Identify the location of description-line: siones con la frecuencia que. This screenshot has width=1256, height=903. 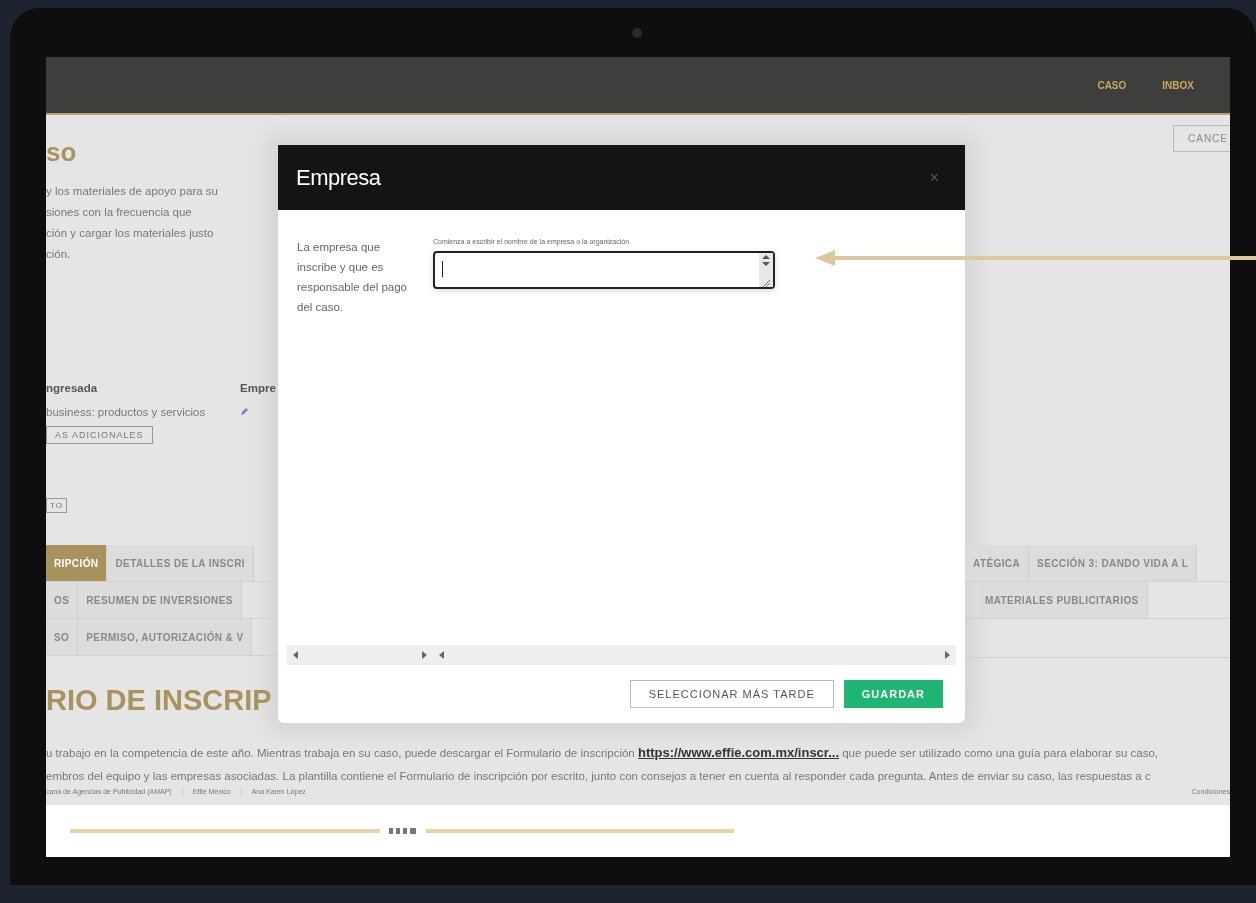
(119, 212).